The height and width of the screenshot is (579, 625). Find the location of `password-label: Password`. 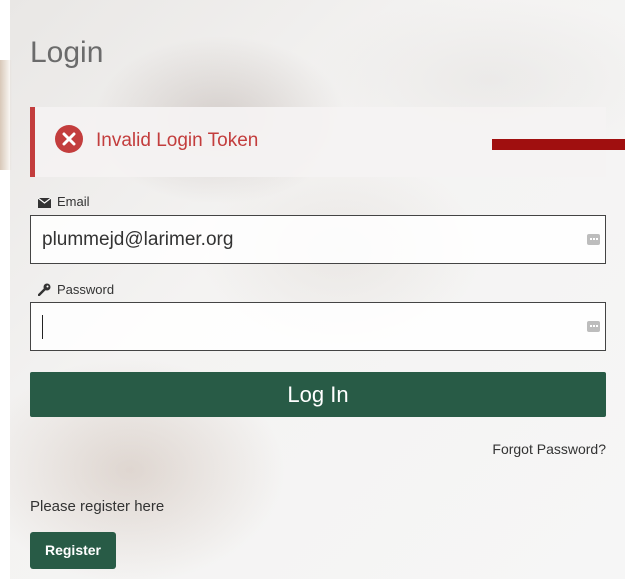

password-label: Password is located at coordinates (76, 289).